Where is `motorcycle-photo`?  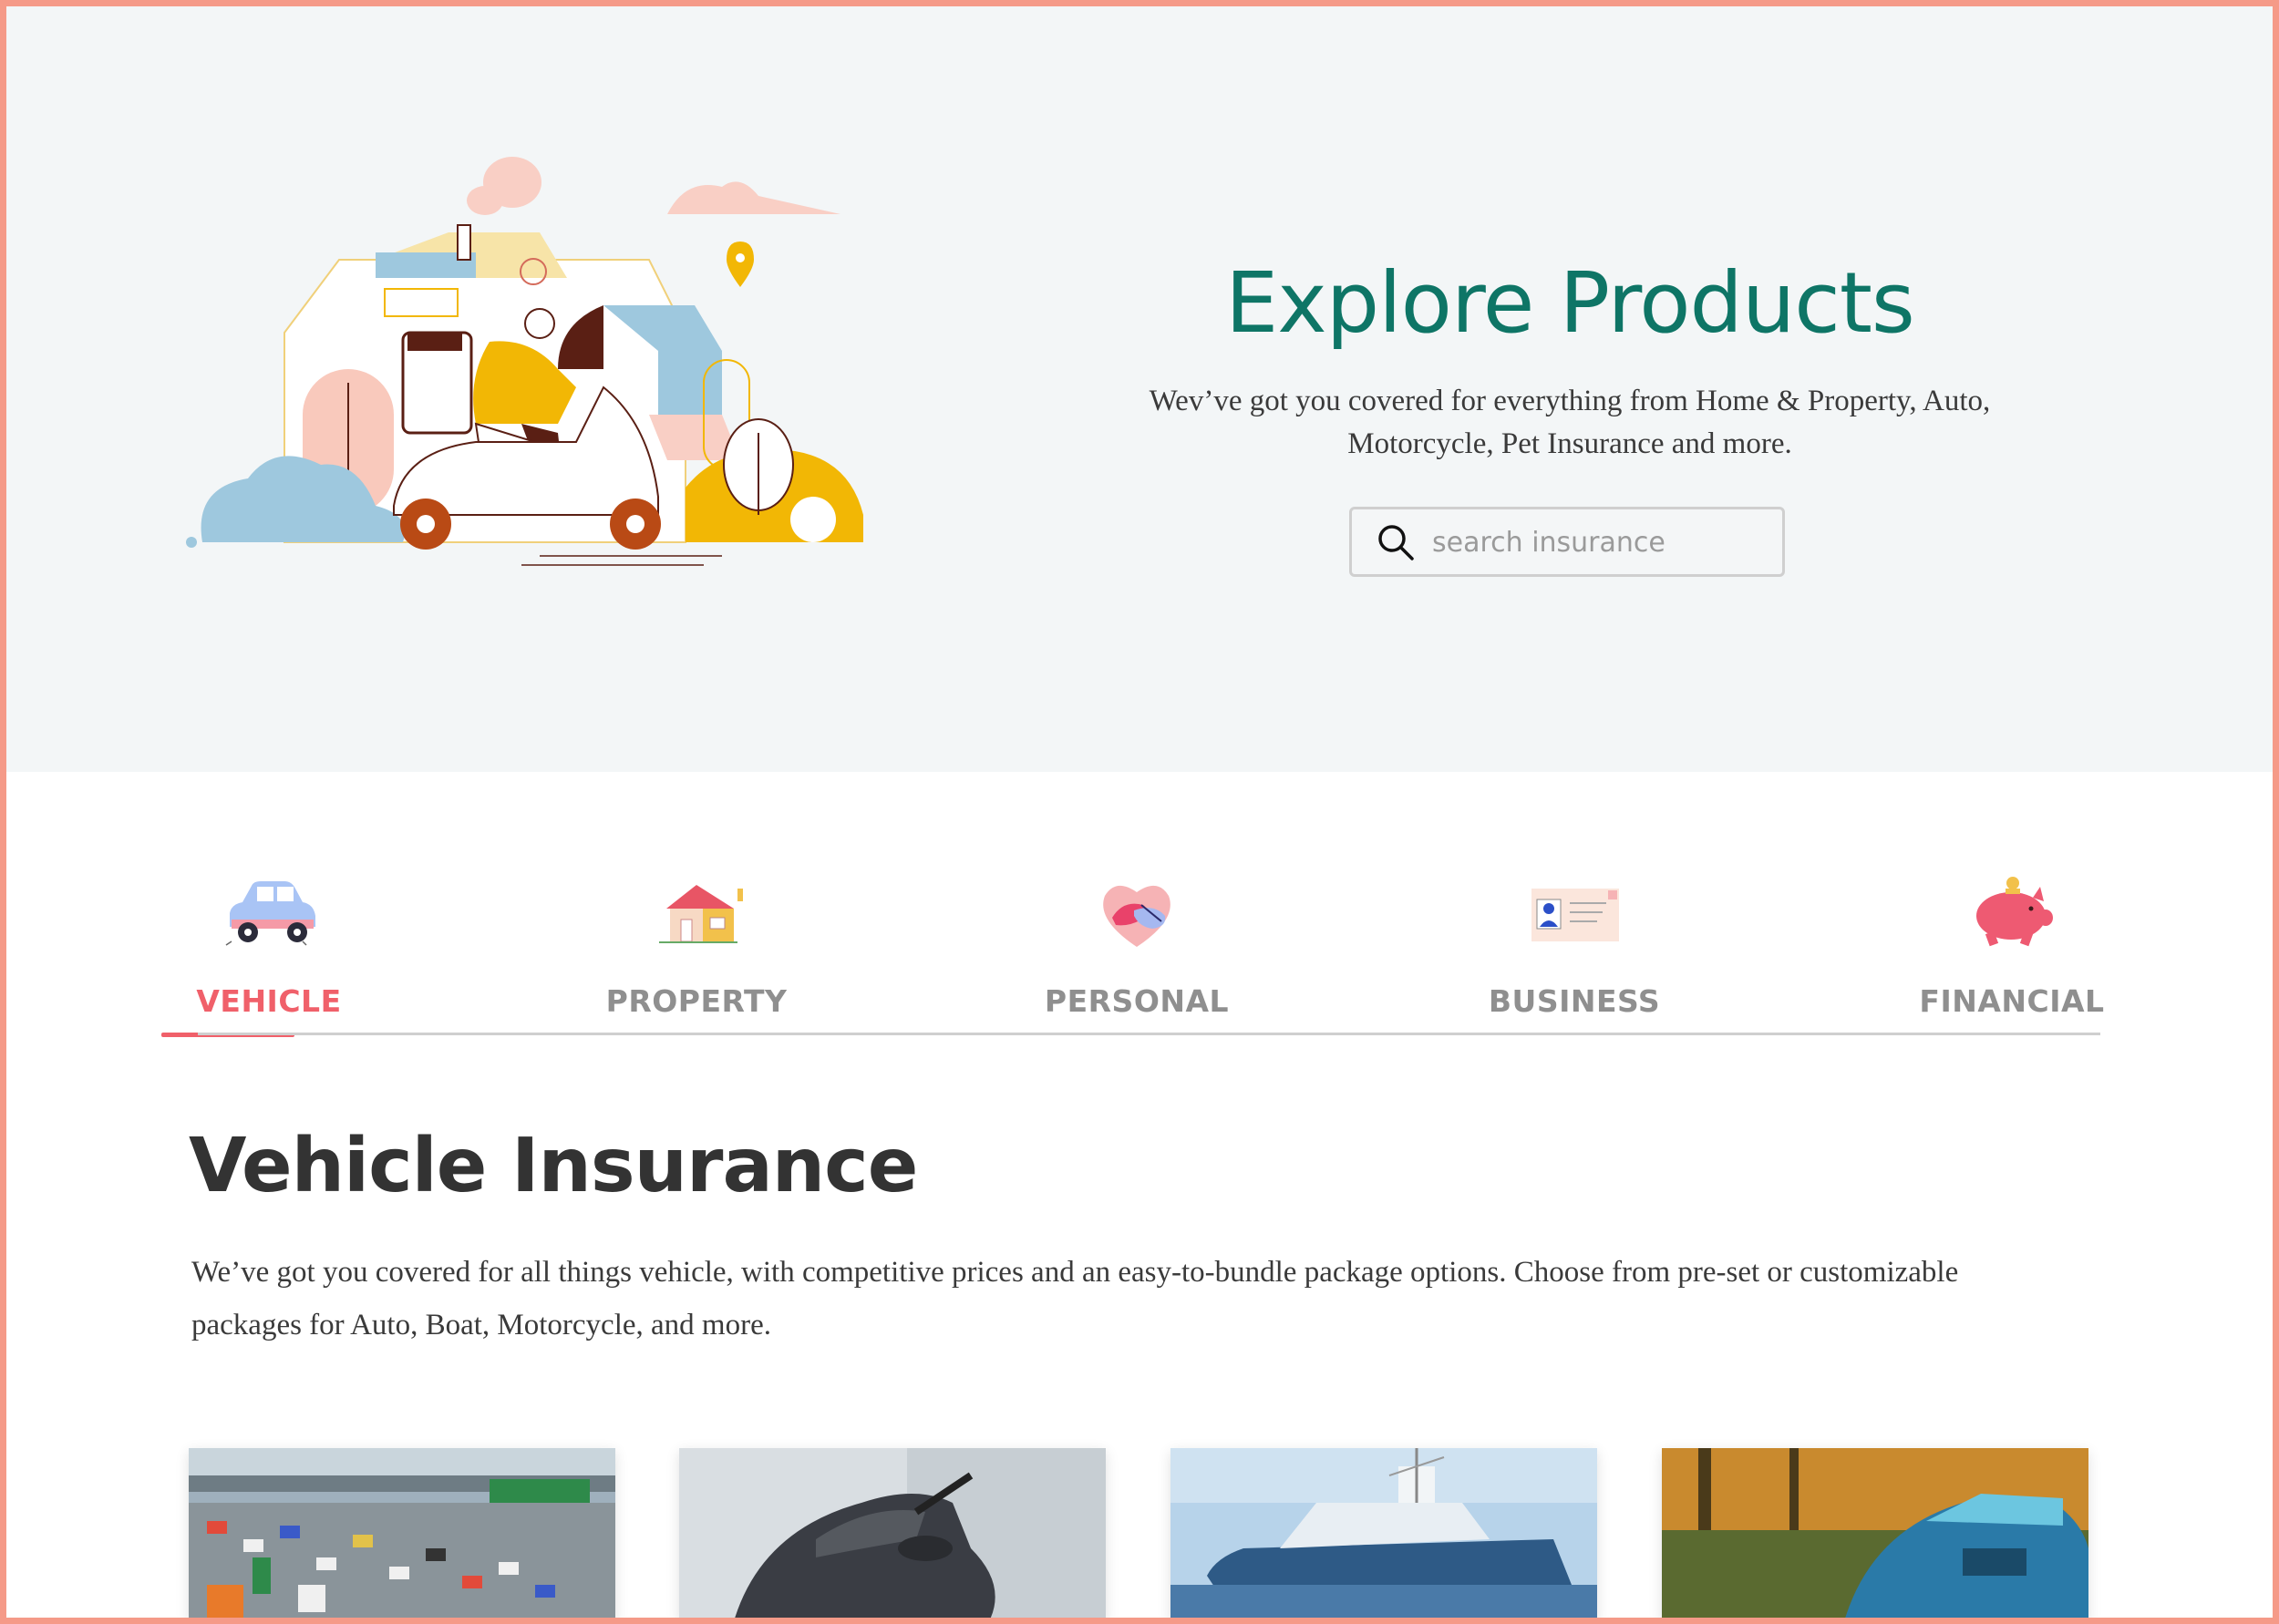 motorcycle-photo is located at coordinates (892, 1533).